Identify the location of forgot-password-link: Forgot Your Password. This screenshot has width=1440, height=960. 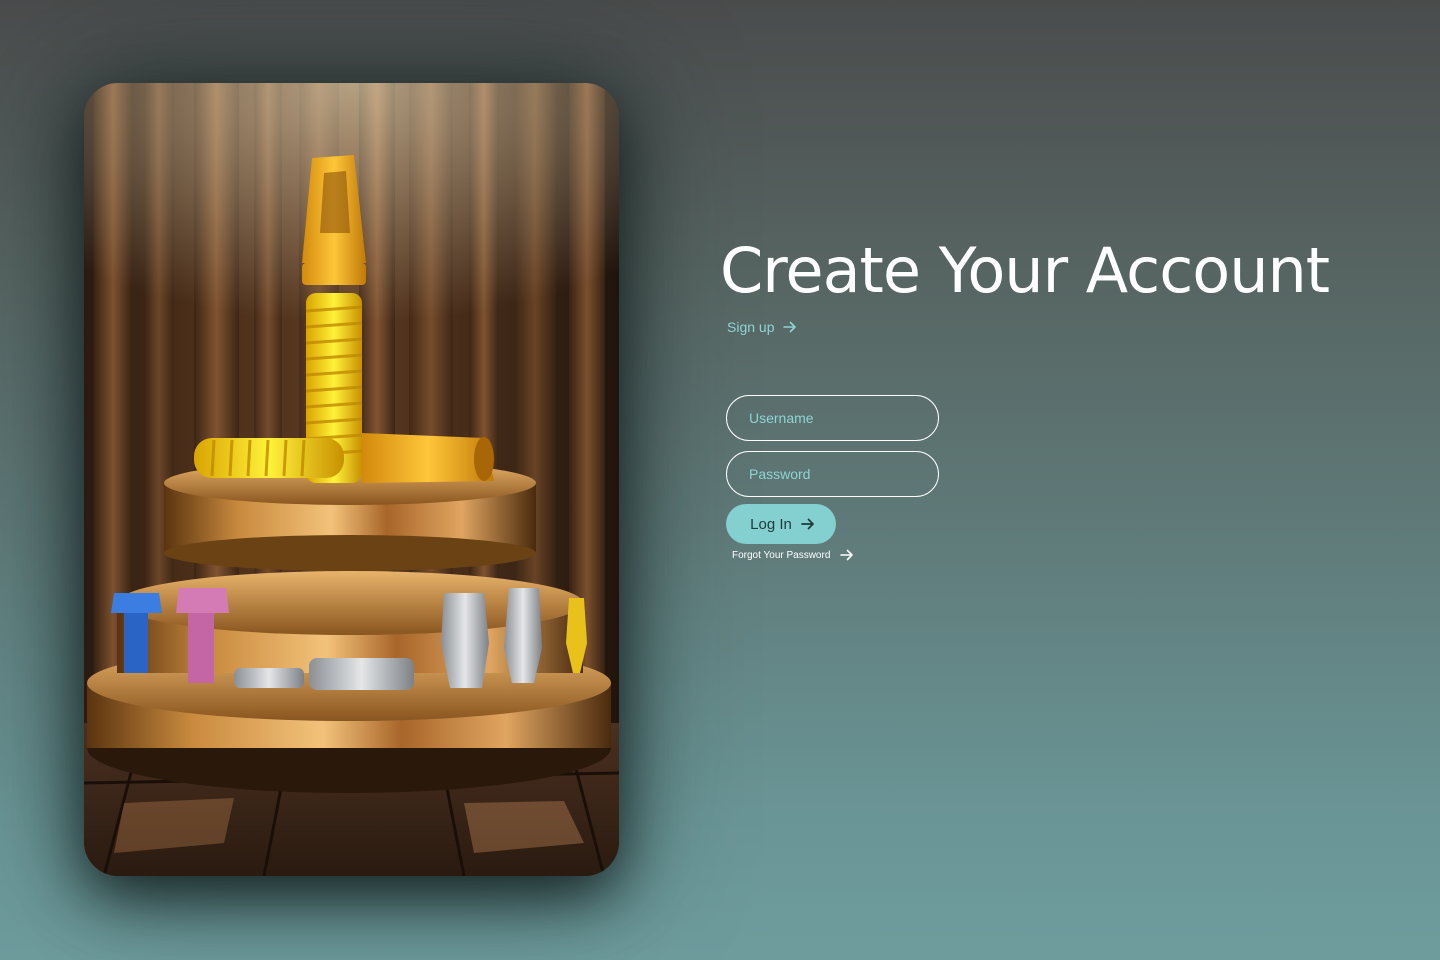
(793, 555).